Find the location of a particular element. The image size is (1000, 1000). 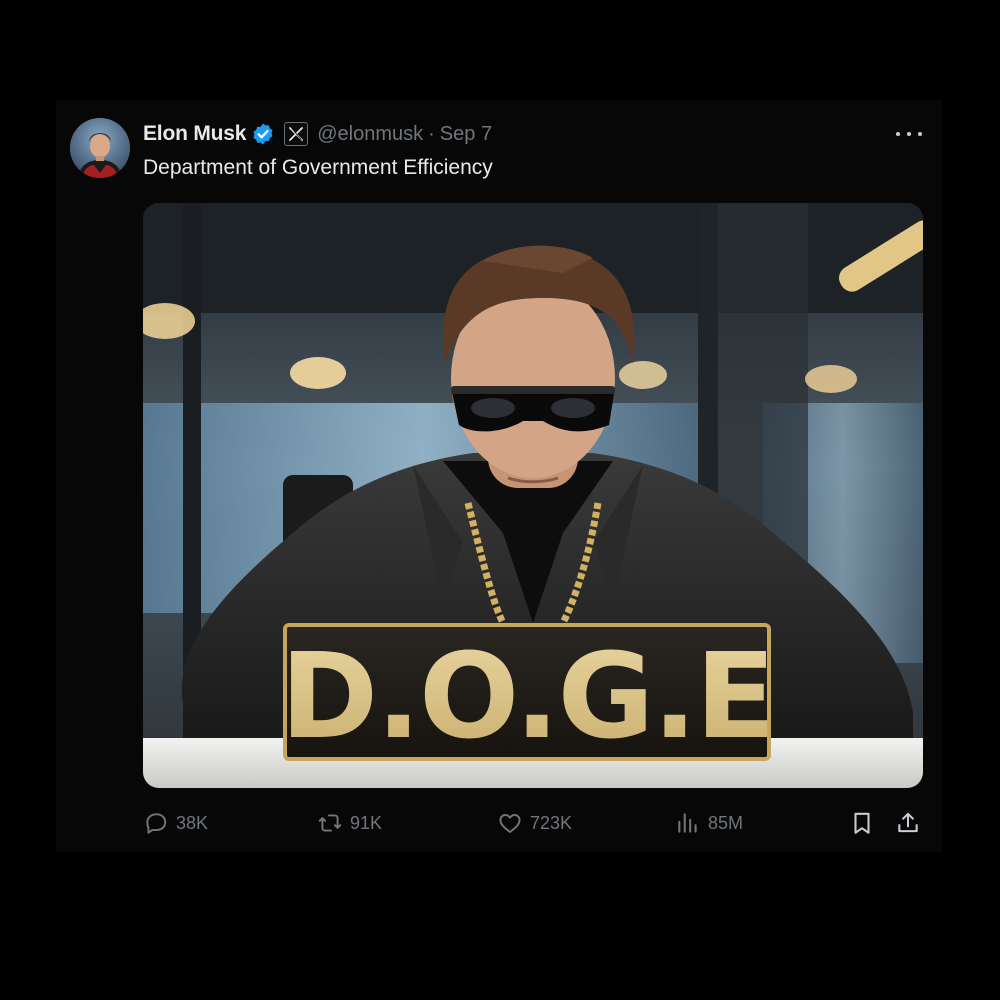

x-logo-icon is located at coordinates (296, 134).